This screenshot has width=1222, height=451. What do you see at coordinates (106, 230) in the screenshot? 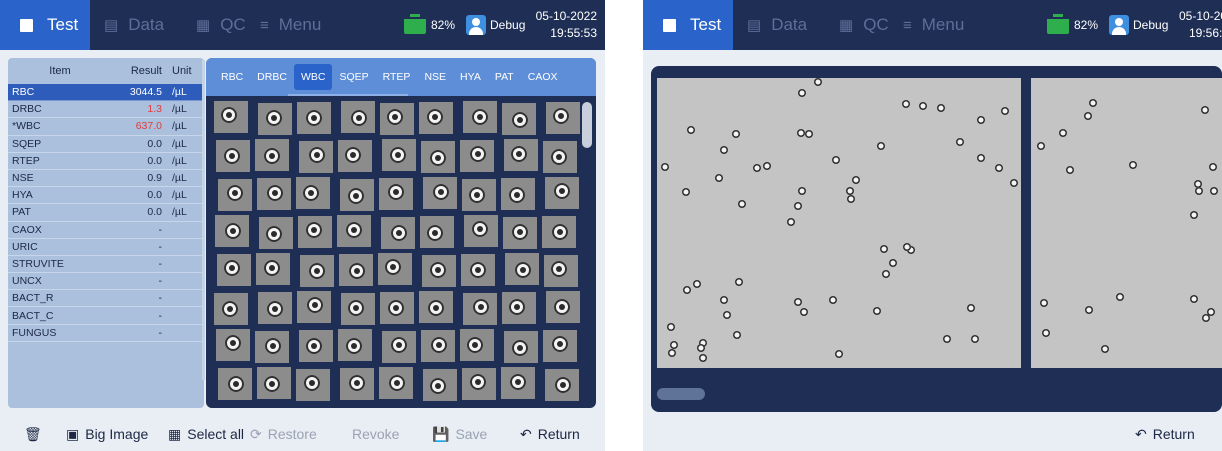
I see `table-row: CAOX -` at bounding box center [106, 230].